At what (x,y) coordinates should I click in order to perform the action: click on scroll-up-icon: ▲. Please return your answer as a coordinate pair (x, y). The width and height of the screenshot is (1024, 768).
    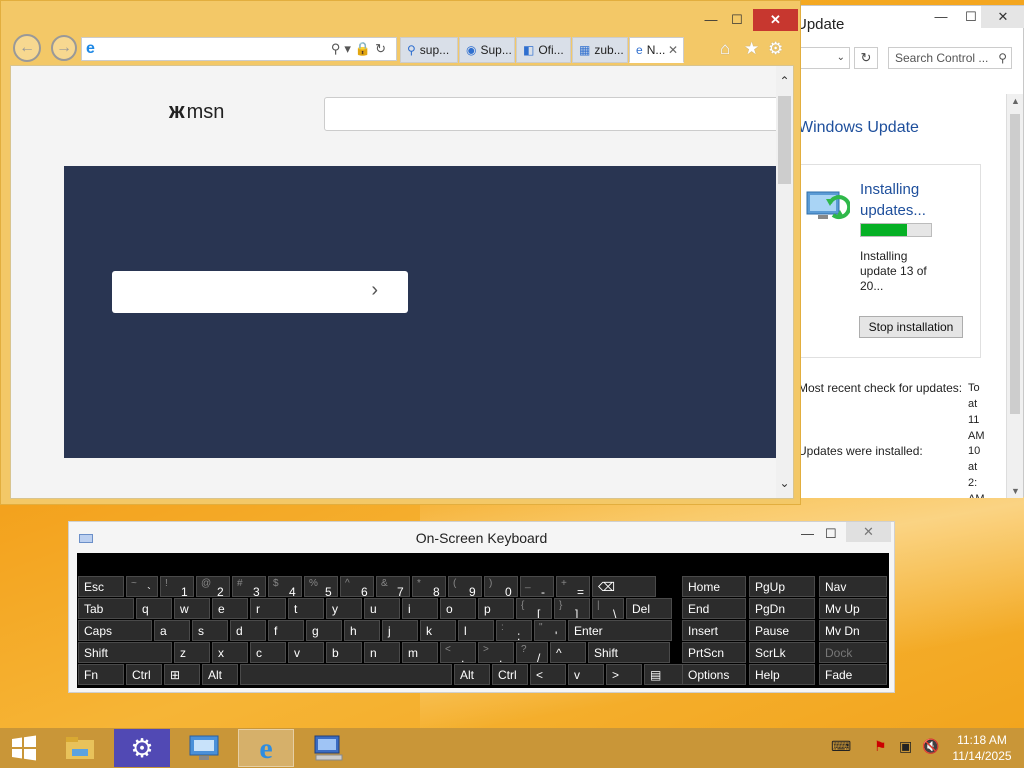
    Looking at the image, I should click on (1015, 101).